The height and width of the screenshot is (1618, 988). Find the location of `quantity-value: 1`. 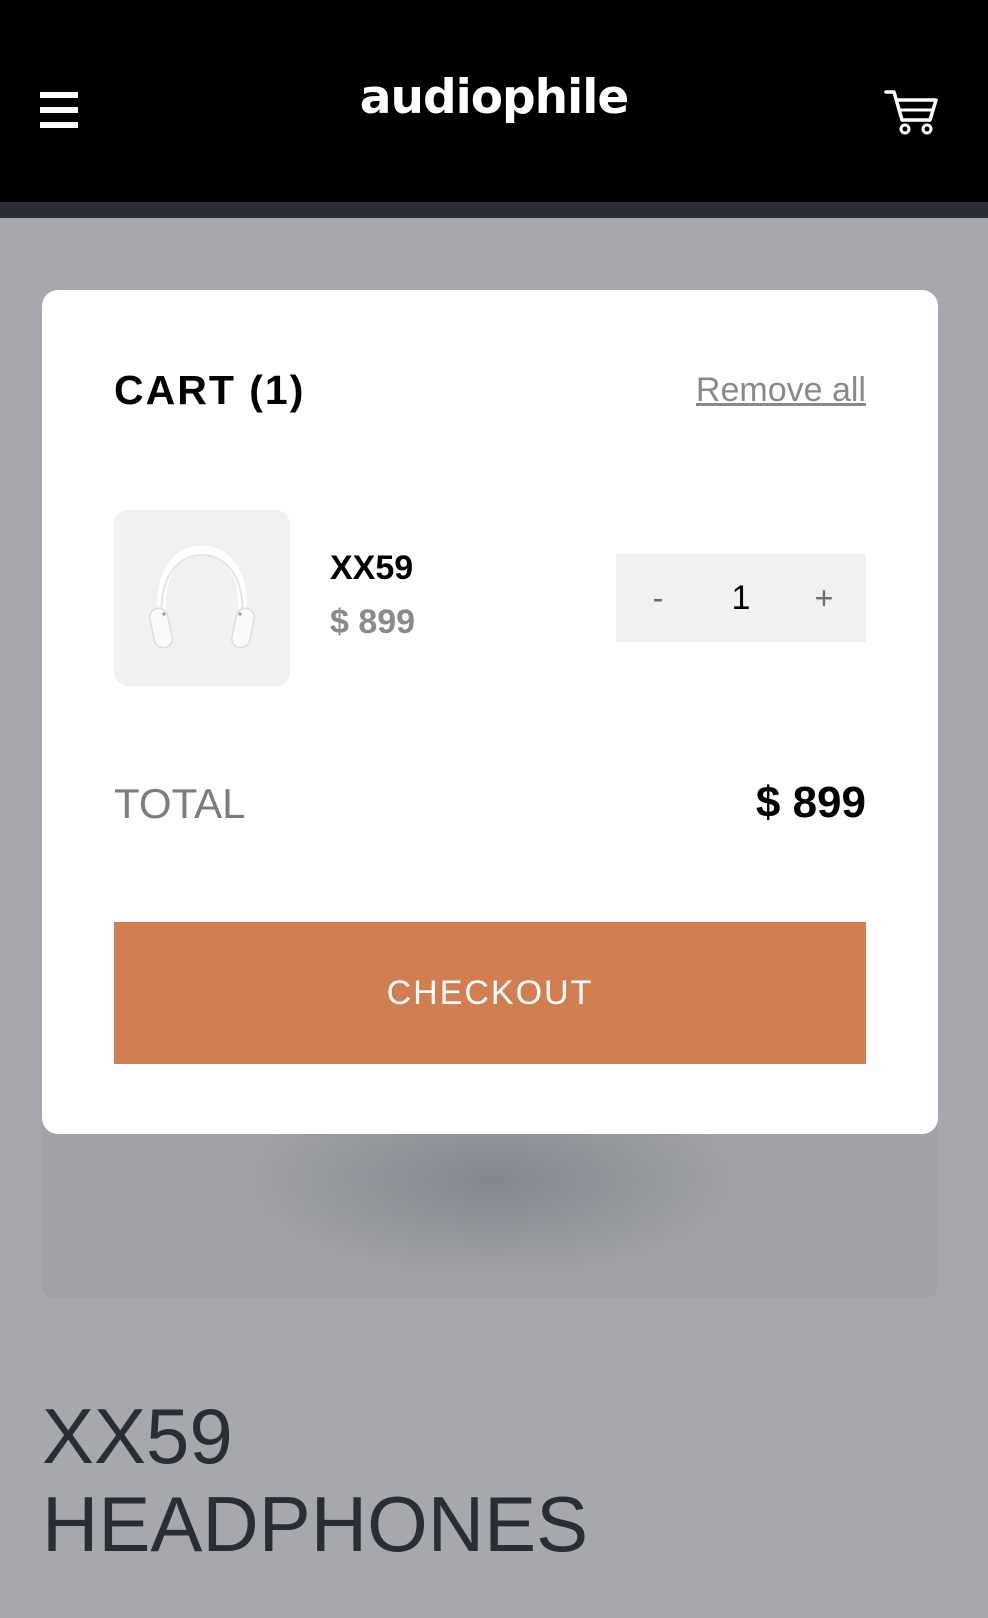

quantity-value: 1 is located at coordinates (741, 598).